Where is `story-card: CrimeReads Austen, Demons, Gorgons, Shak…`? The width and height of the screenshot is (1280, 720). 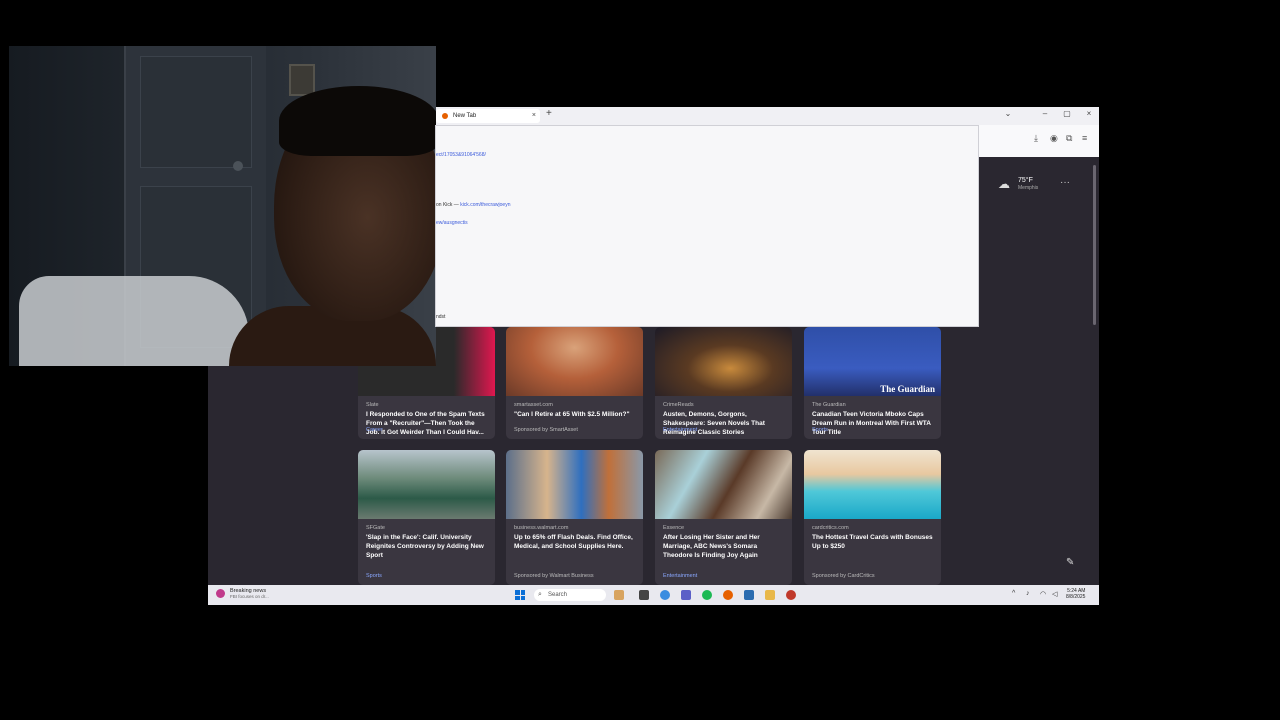
story-card: CrimeReads Austen, Demons, Gorgons, Shak… is located at coordinates (723, 383).